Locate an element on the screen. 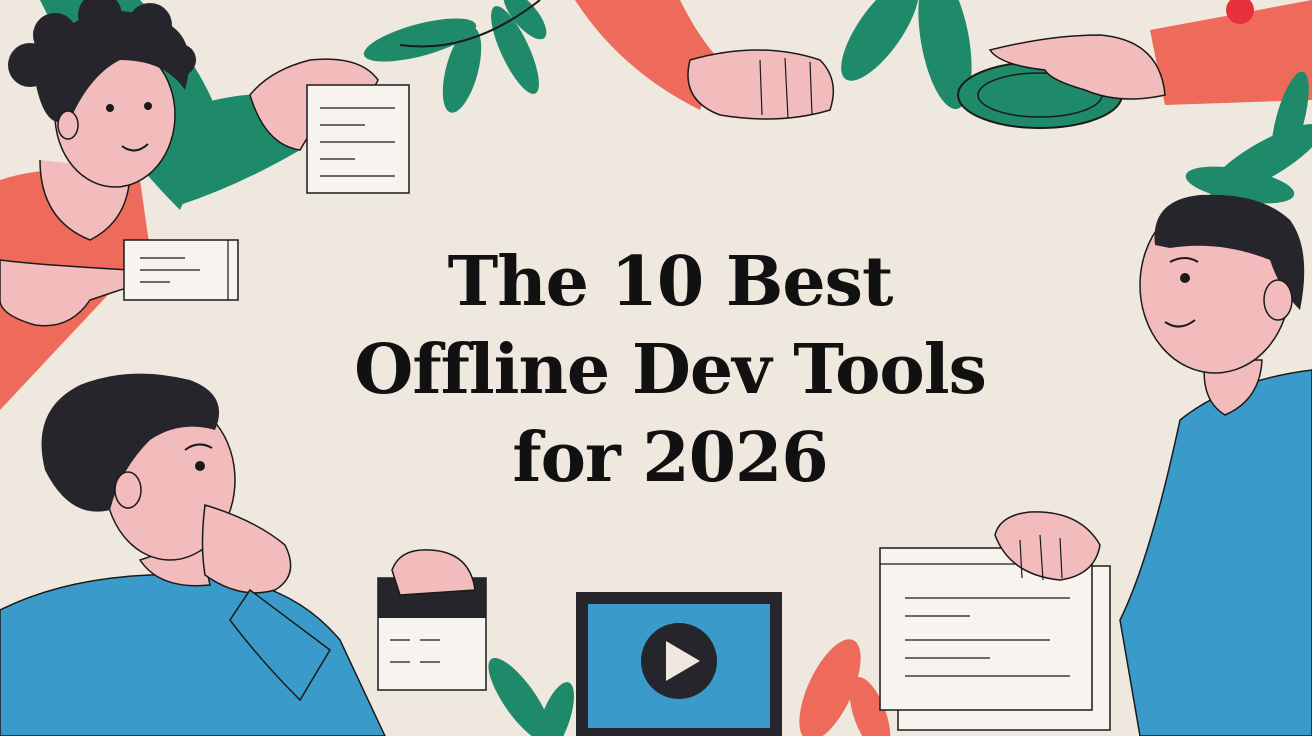  right-person is located at coordinates (1215, 465).